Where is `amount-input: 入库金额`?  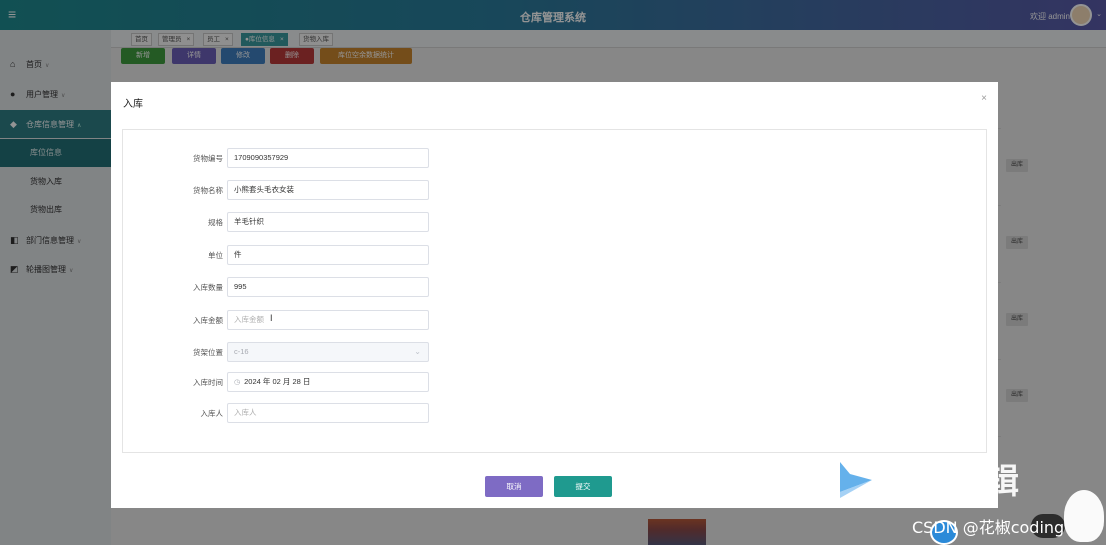
amount-input: 入库金额 is located at coordinates (328, 320).